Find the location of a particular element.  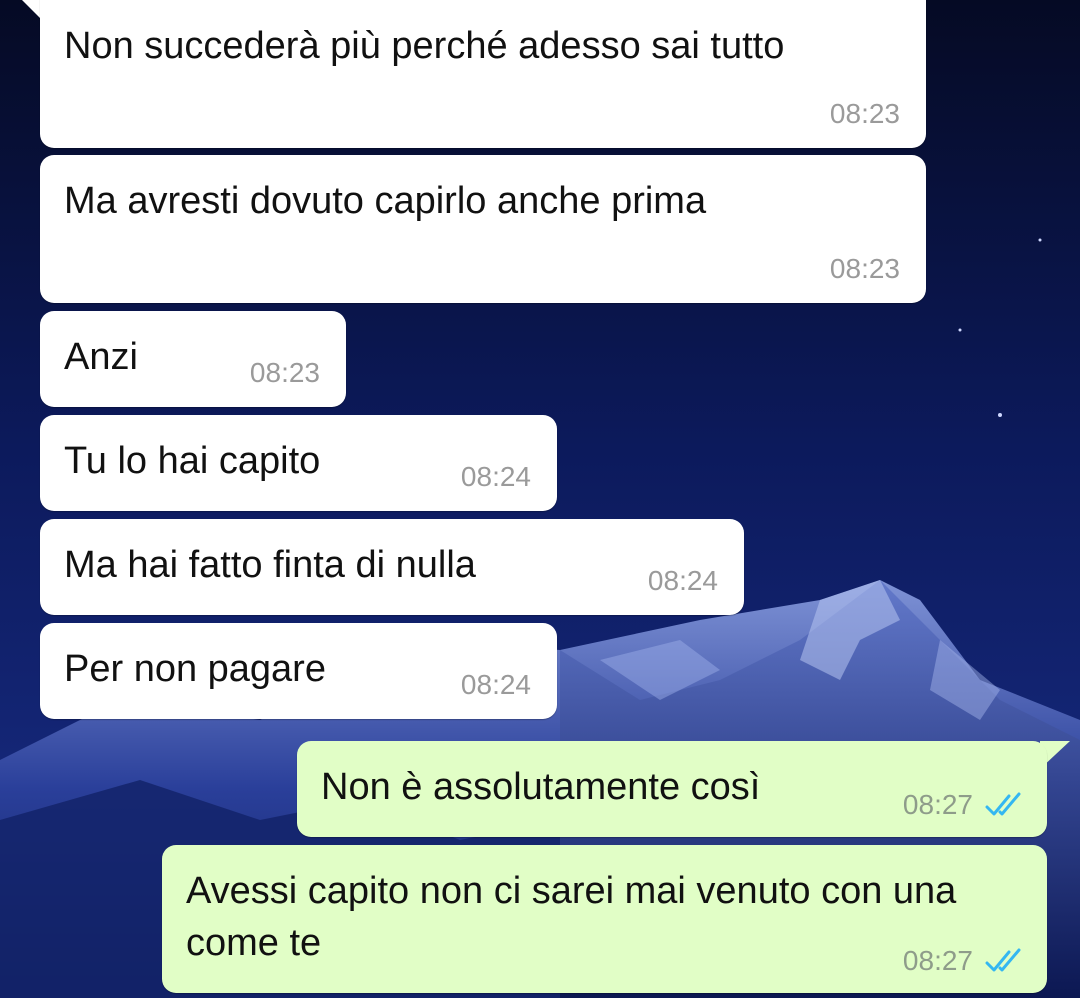

message-incoming: Per non pagare 08:24 is located at coordinates (298, 671).